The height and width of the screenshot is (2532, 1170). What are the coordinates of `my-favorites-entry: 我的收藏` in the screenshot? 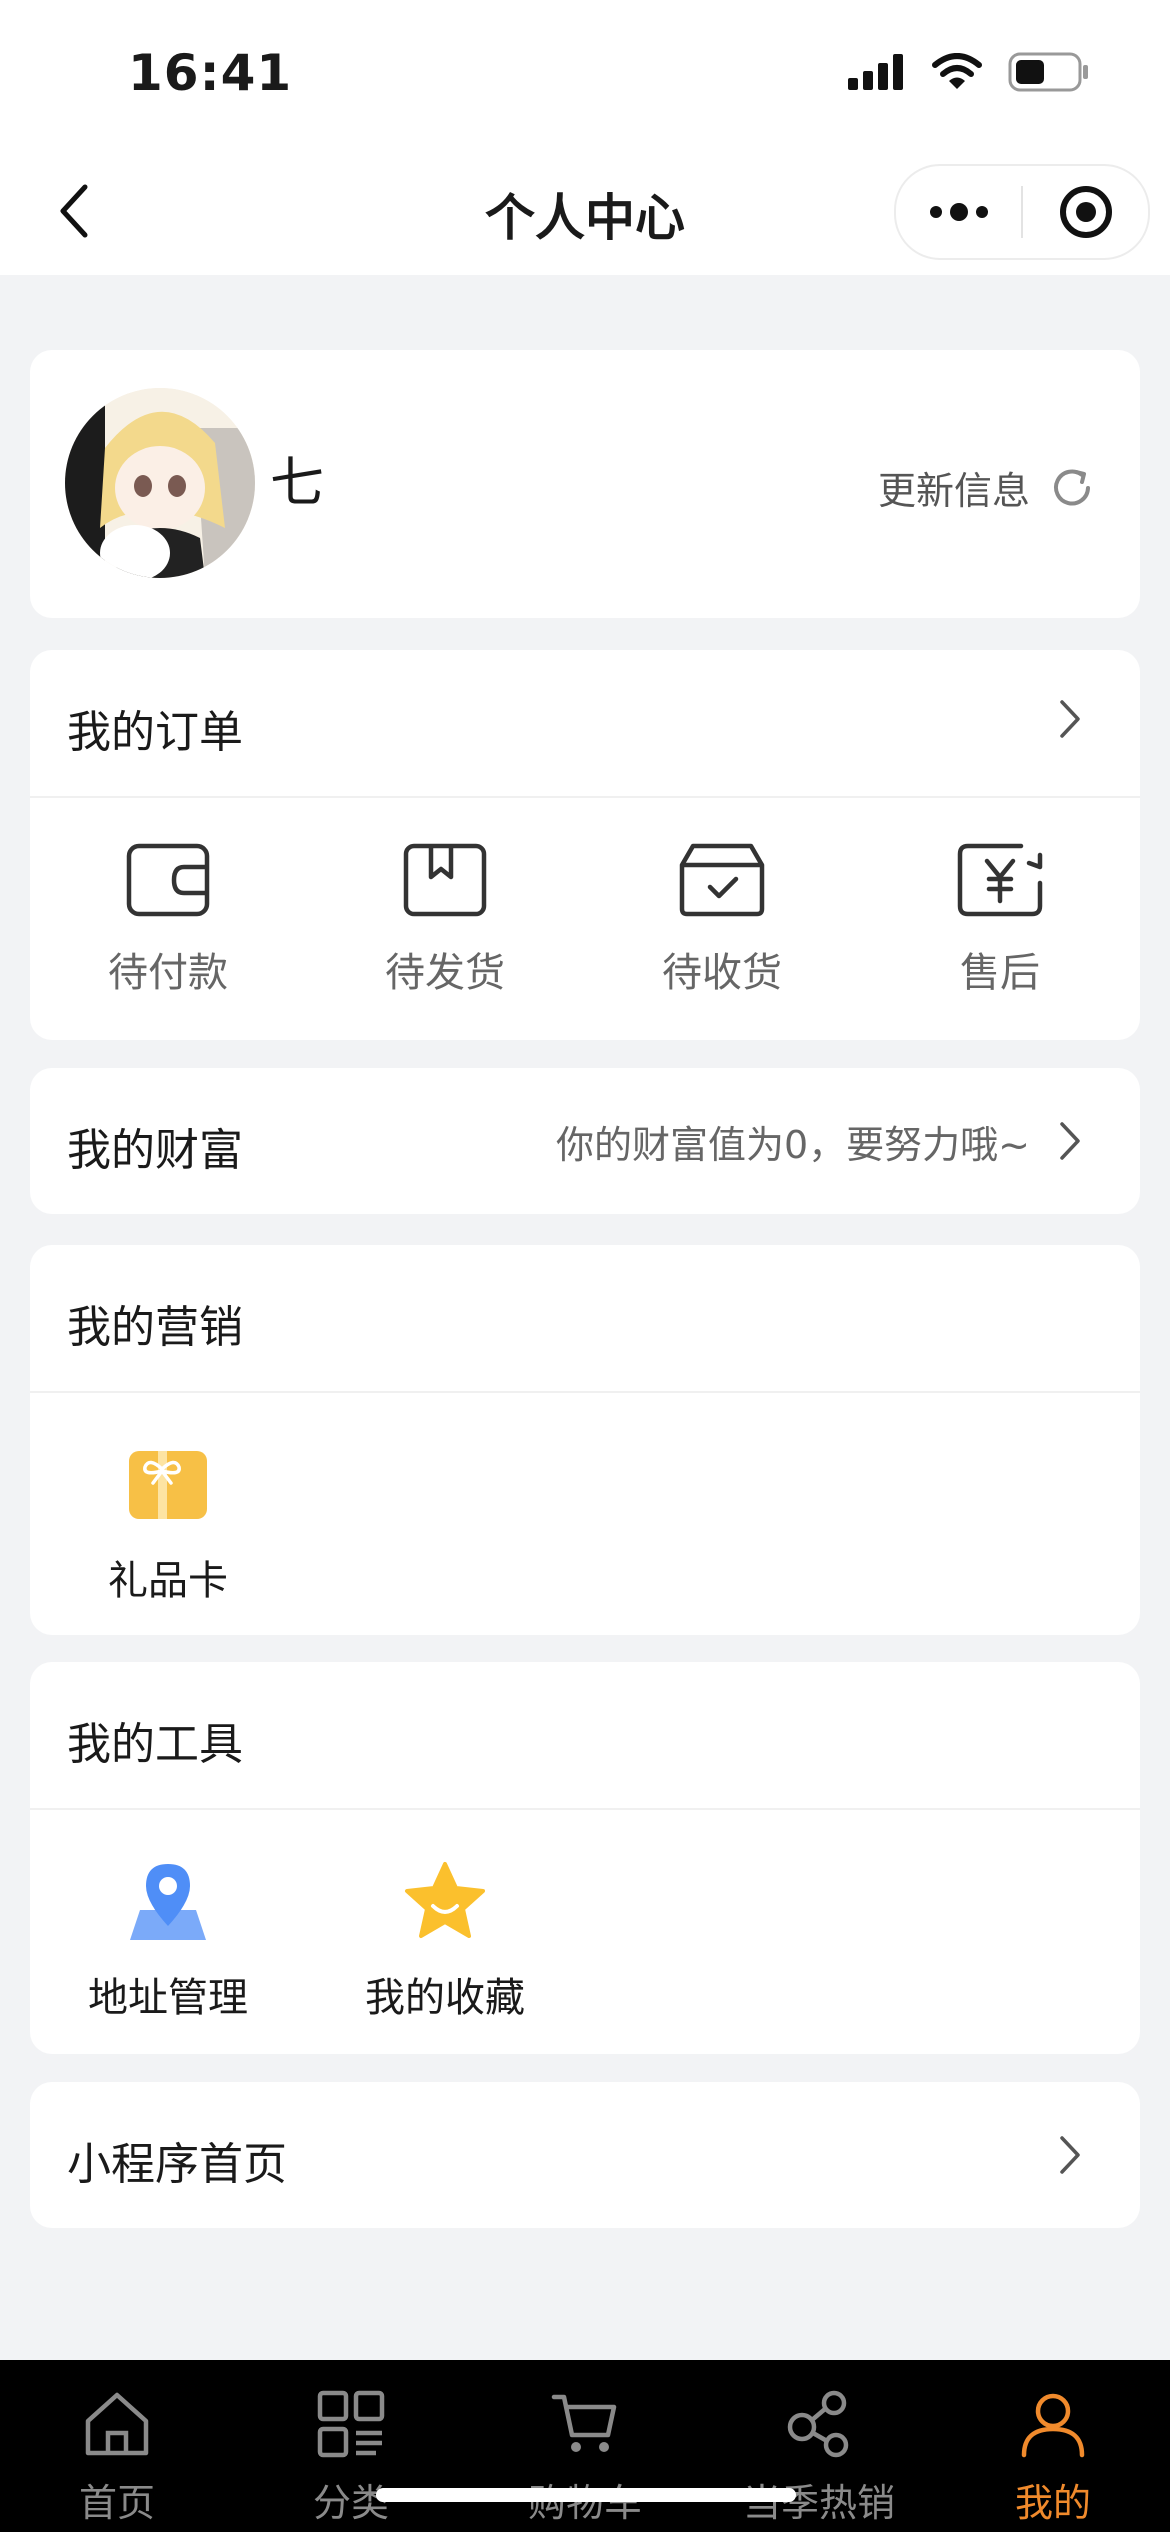 It's located at (445, 1940).